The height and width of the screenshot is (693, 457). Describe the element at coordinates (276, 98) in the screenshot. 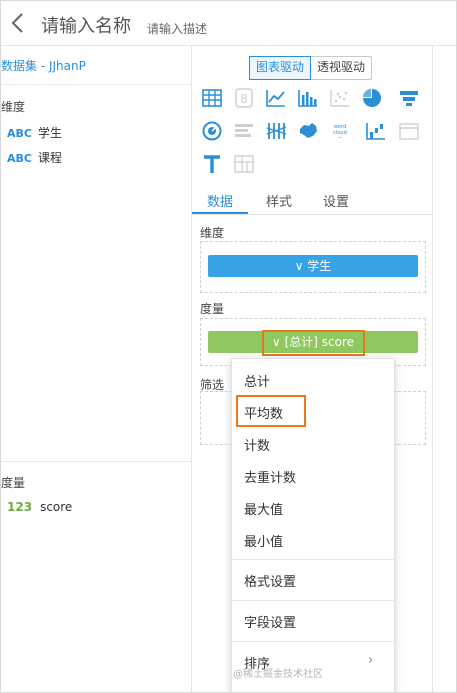

I see `line-chart-icon` at that location.